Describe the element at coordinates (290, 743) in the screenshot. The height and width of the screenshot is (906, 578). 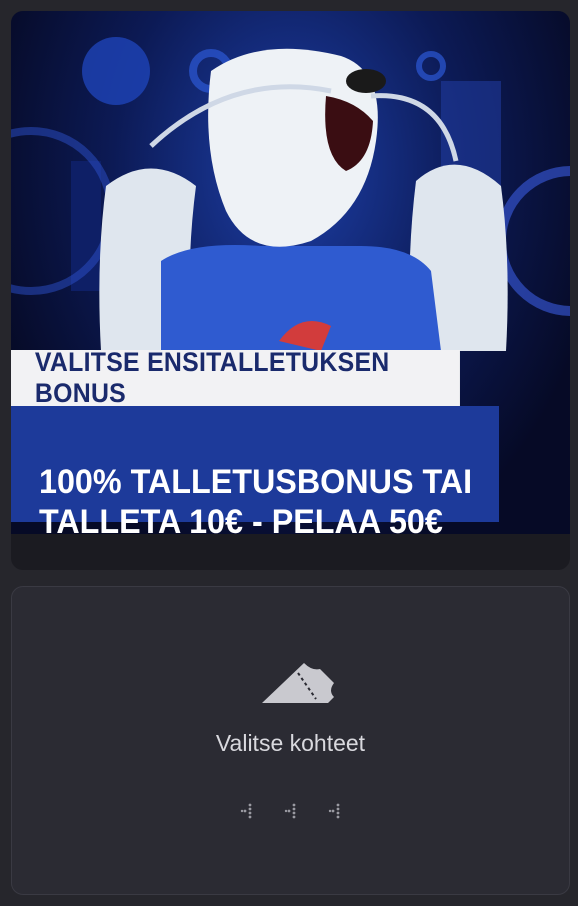
I see `empty-selection-label: Valitse kohteet` at that location.